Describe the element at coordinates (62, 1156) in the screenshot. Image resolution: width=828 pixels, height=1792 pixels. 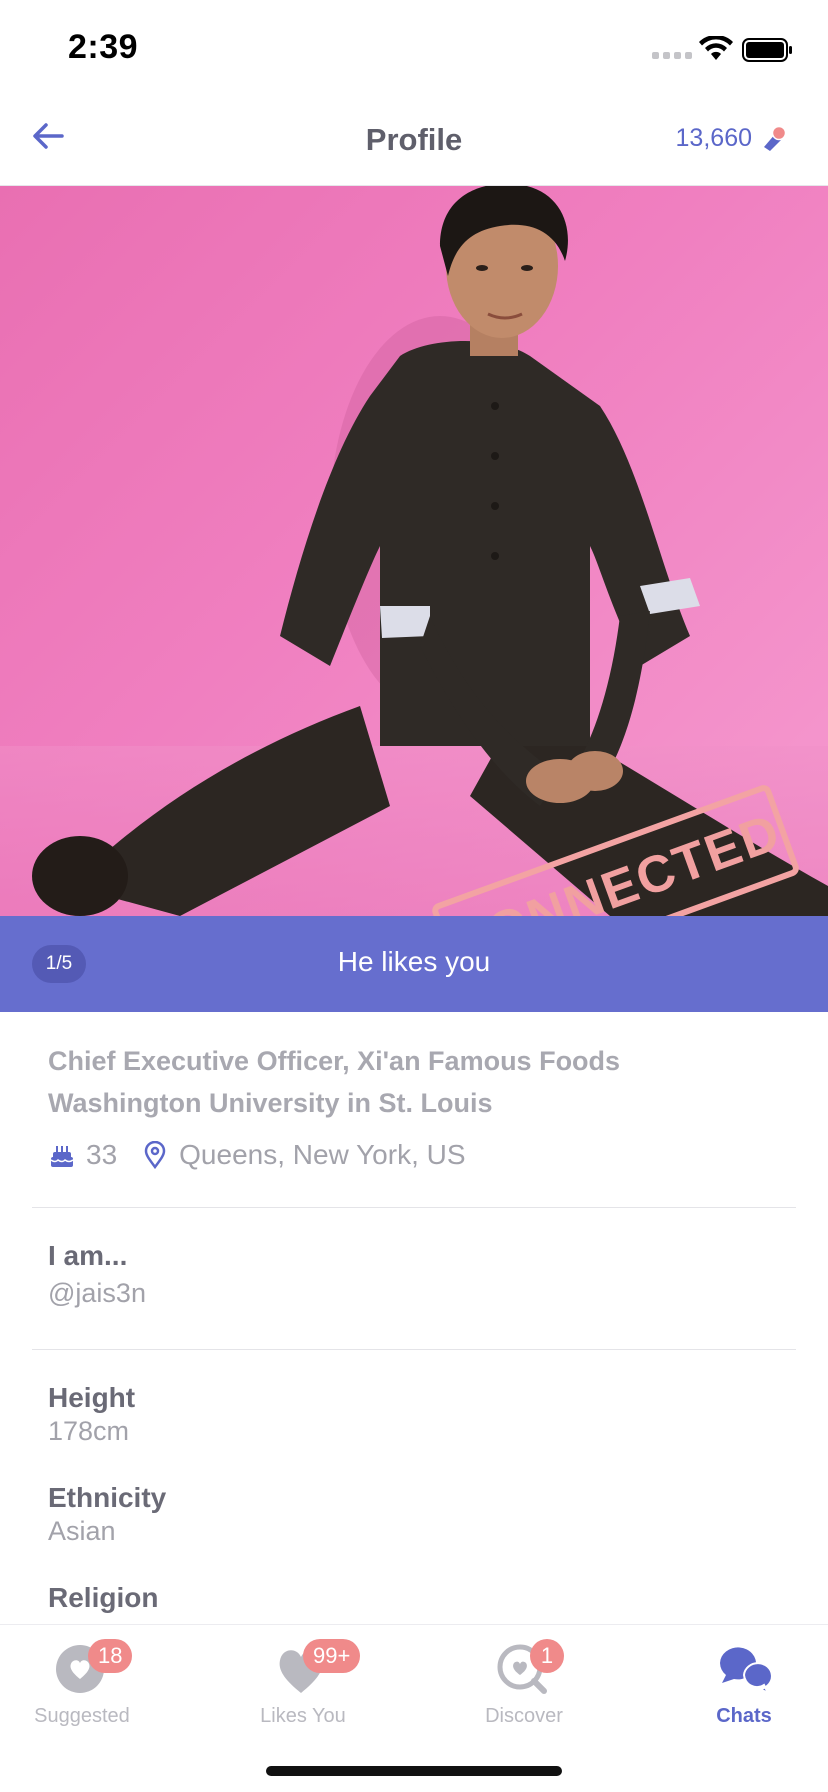
I see `cake-icon` at that location.